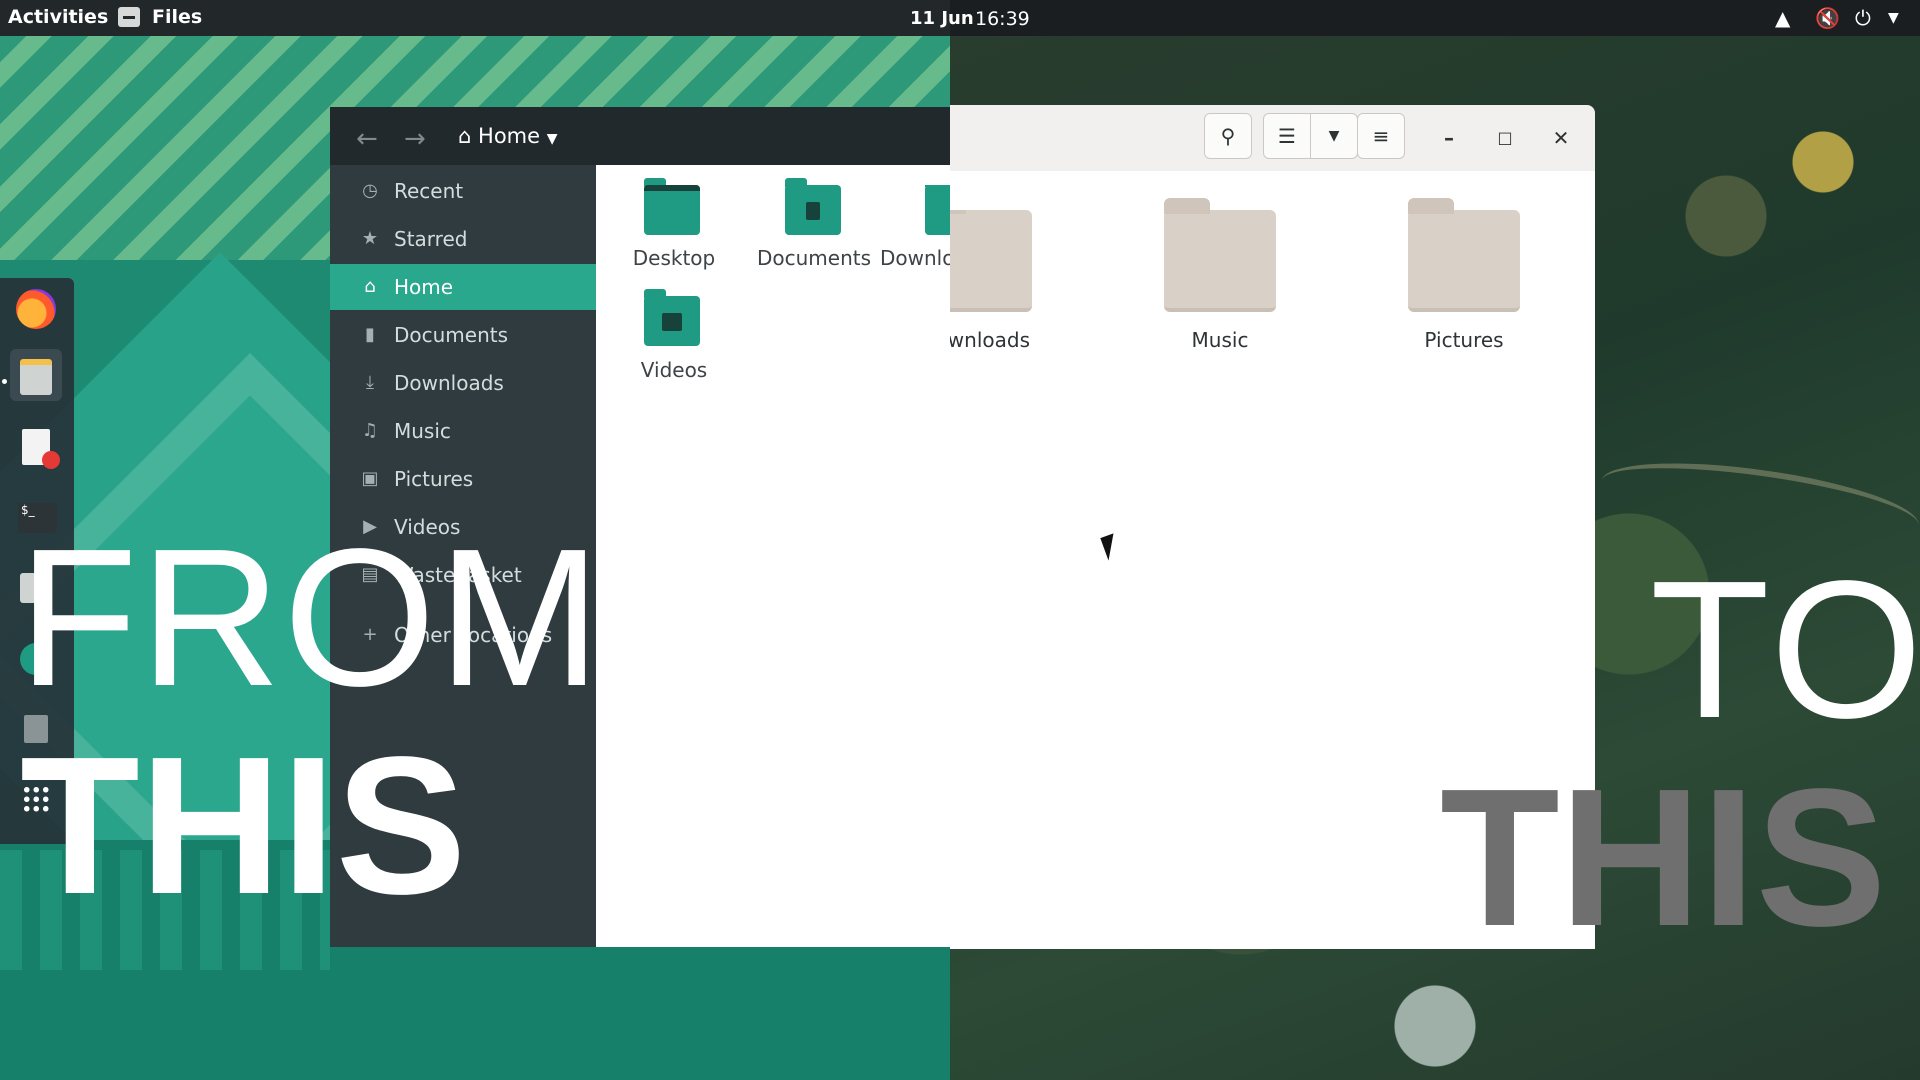  I want to click on folder-downloads-new, so click(991, 261).